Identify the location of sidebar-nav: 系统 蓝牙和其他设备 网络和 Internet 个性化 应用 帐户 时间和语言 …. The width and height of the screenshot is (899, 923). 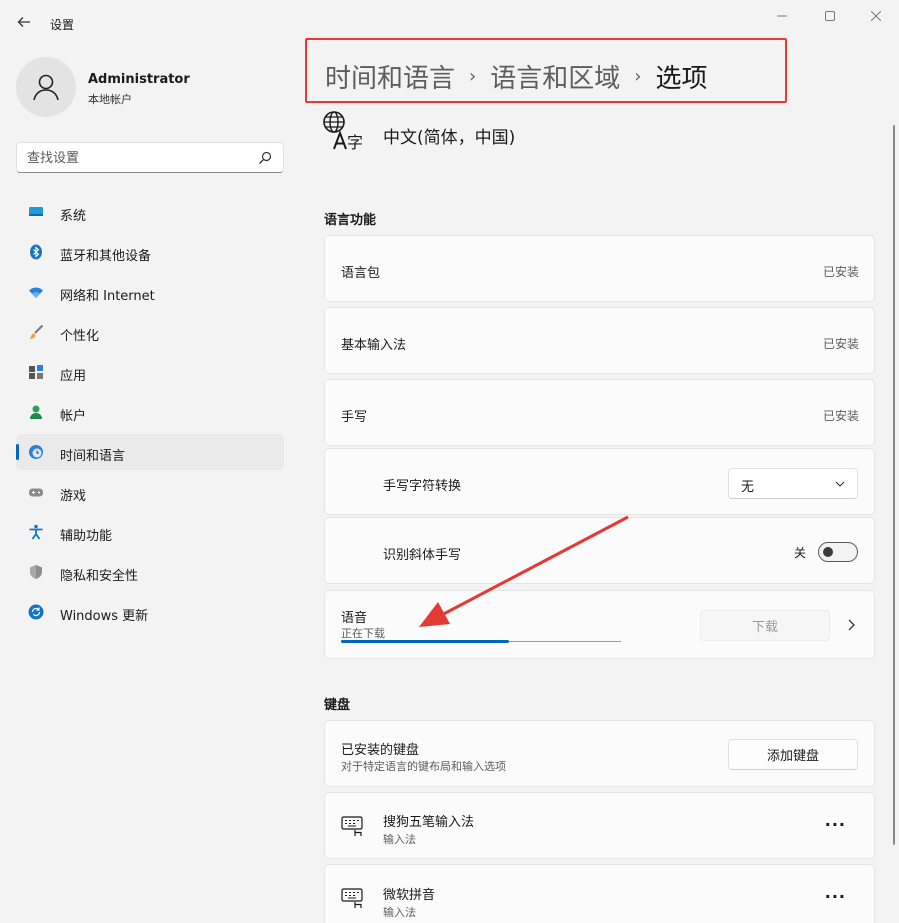
(150, 414).